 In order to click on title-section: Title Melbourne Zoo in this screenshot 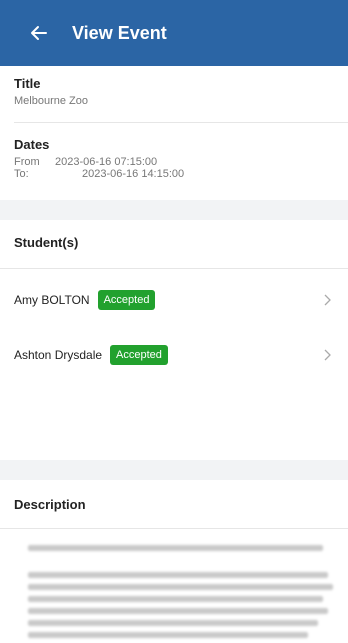, I will do `click(181, 91)`.